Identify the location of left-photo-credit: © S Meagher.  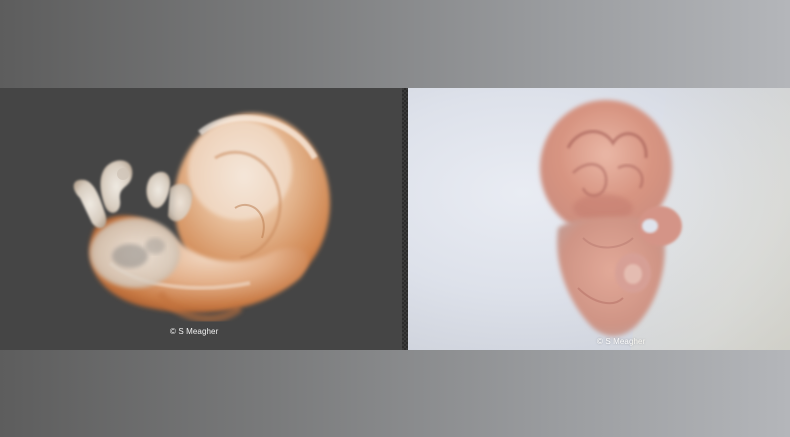
(194, 331).